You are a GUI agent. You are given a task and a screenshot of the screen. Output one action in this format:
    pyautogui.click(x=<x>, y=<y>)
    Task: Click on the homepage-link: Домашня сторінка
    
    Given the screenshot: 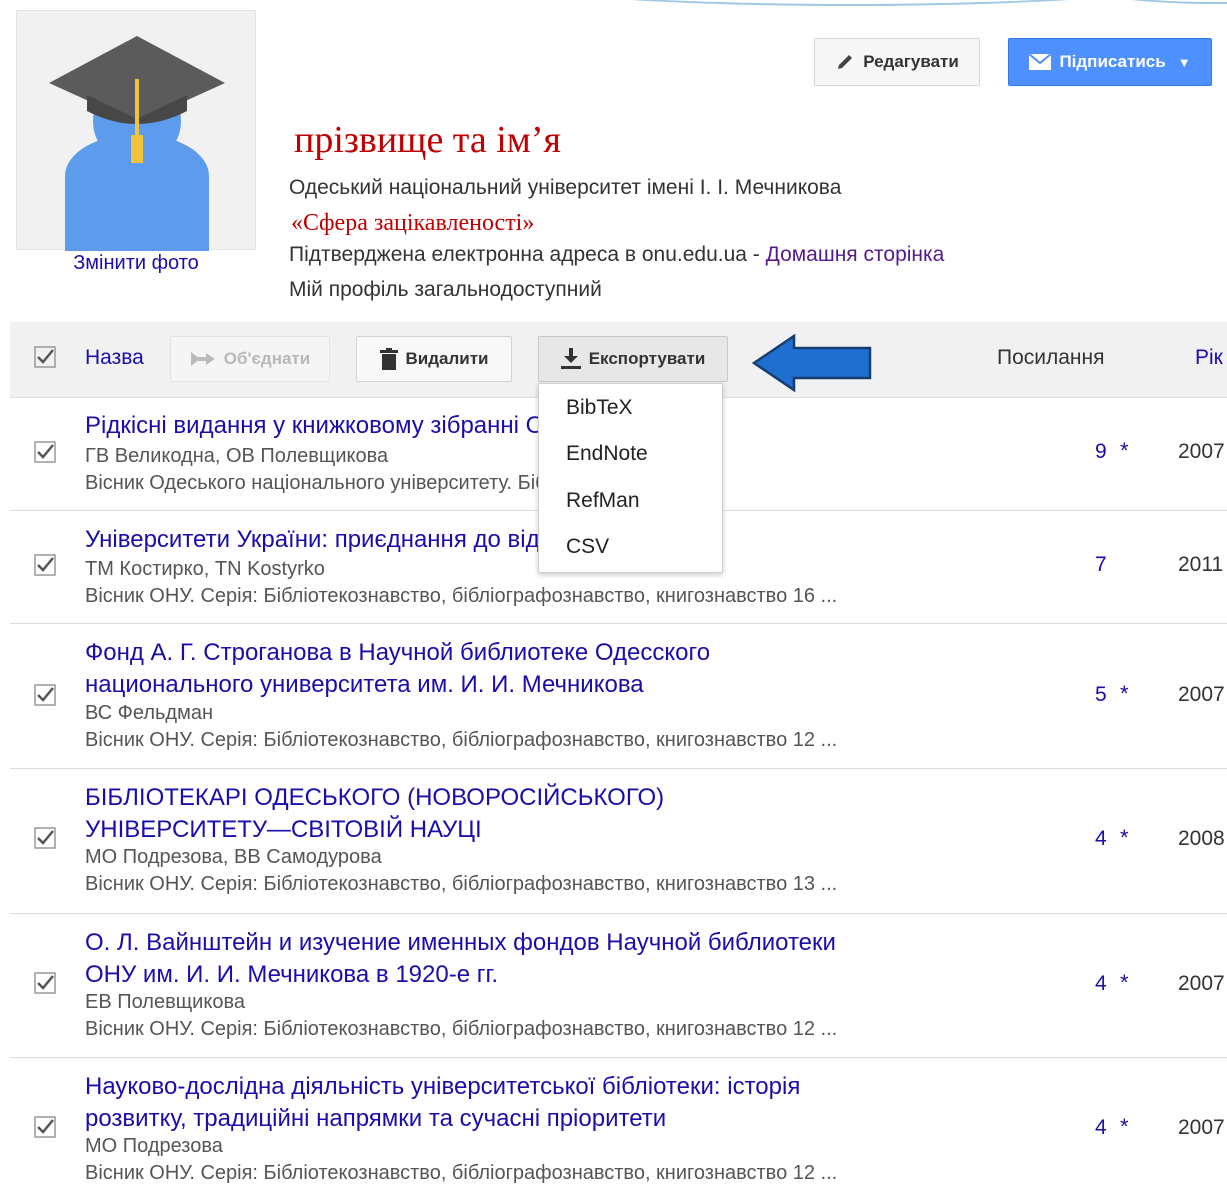 What is the action you would take?
    pyautogui.click(x=855, y=254)
    